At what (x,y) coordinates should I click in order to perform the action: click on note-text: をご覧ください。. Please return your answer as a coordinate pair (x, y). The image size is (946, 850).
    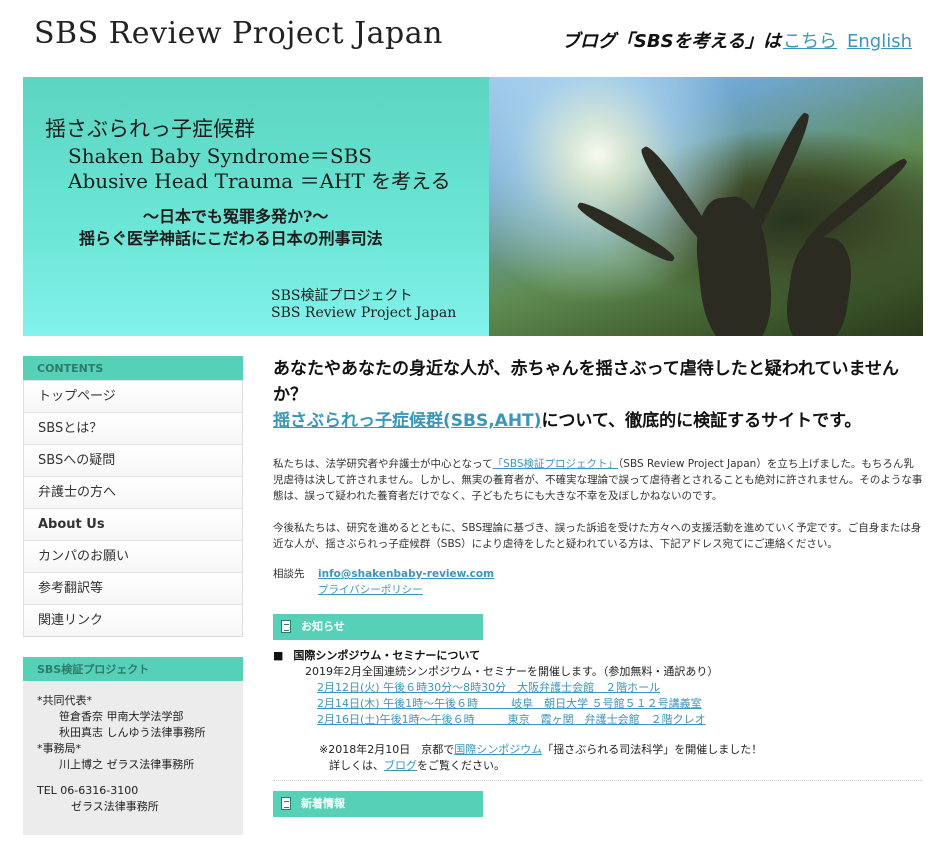
    Looking at the image, I should click on (461, 765).